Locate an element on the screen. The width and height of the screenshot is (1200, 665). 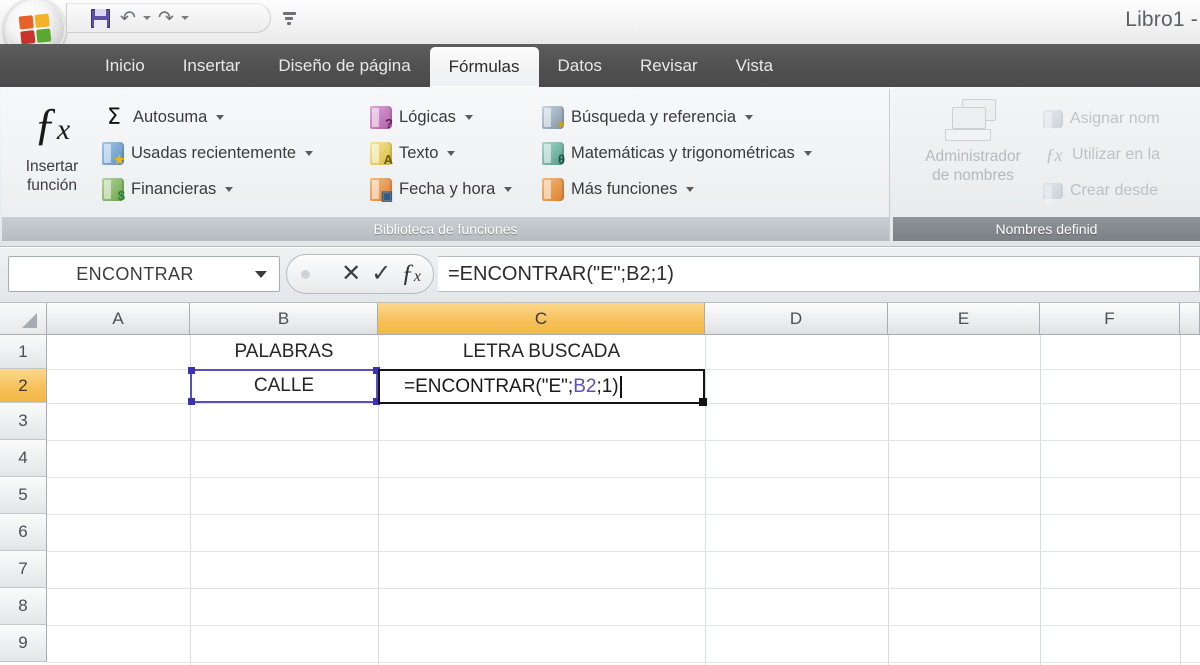
lookup-reference-icon: ● is located at coordinates (553, 117).